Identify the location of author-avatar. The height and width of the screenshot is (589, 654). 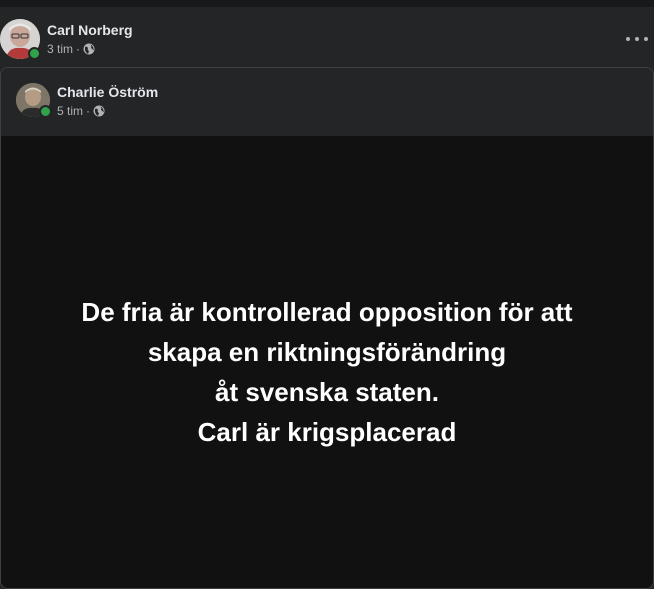
(20, 39).